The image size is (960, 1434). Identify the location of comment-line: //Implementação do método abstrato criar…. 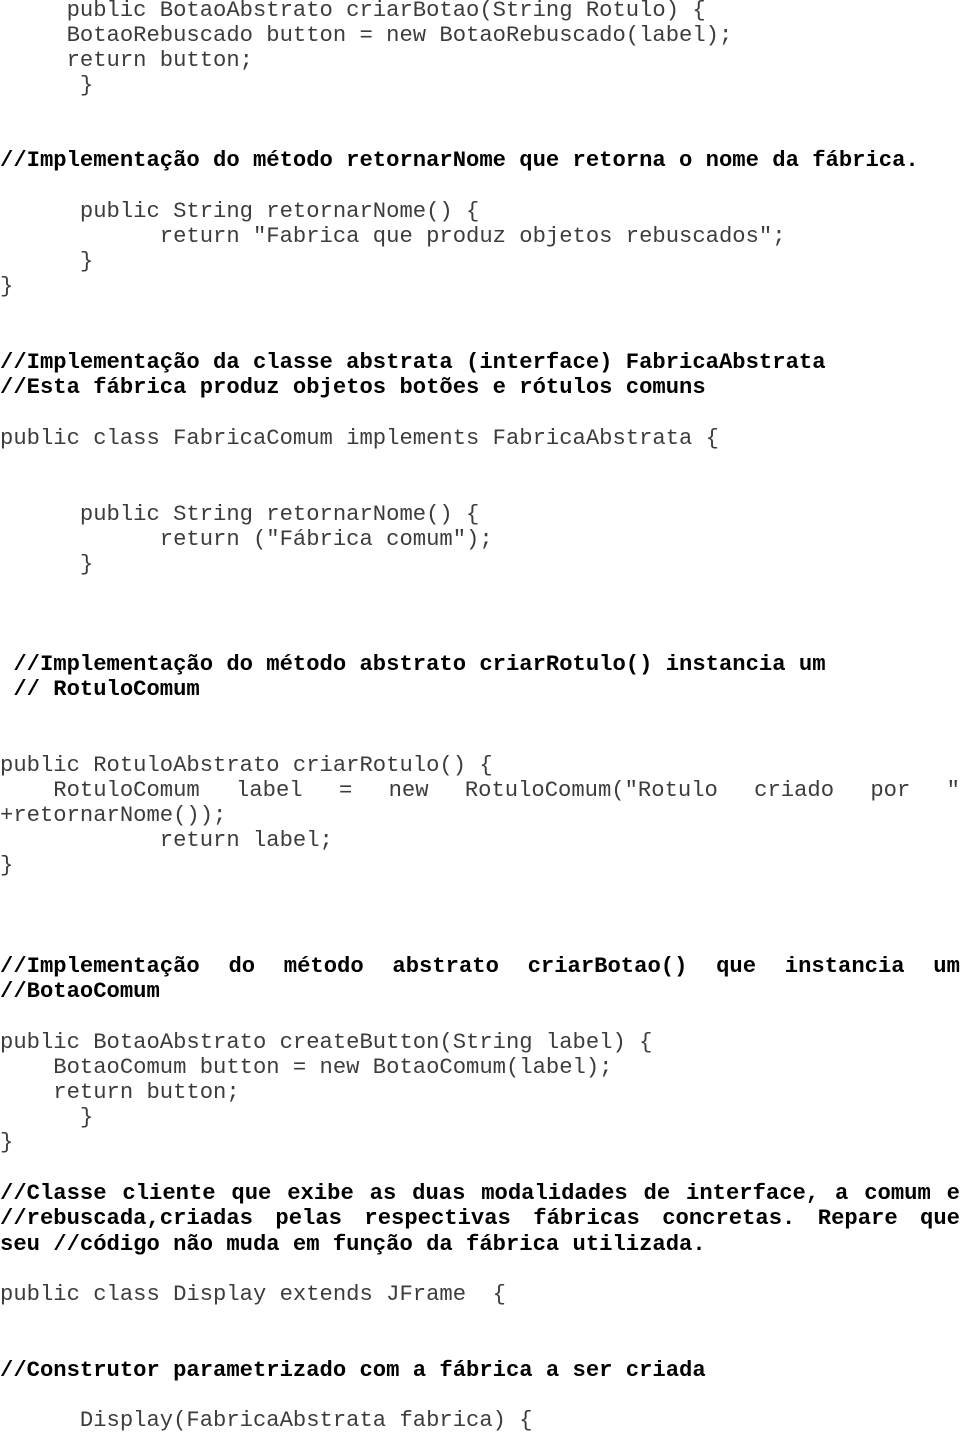
(413, 664).